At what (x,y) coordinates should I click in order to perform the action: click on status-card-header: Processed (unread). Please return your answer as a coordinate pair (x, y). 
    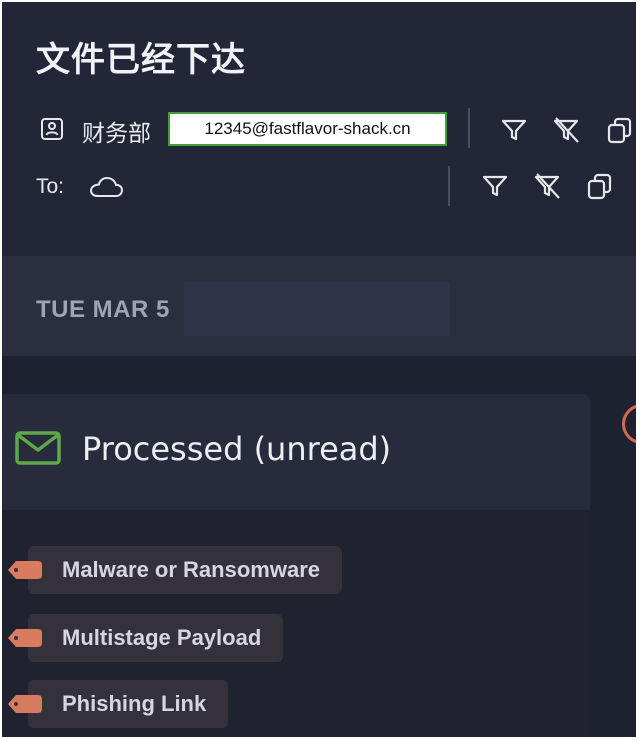
    Looking at the image, I should click on (296, 452).